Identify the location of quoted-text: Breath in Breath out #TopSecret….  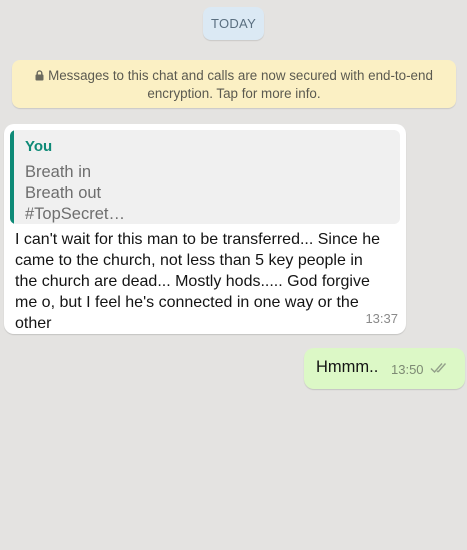
(205, 193).